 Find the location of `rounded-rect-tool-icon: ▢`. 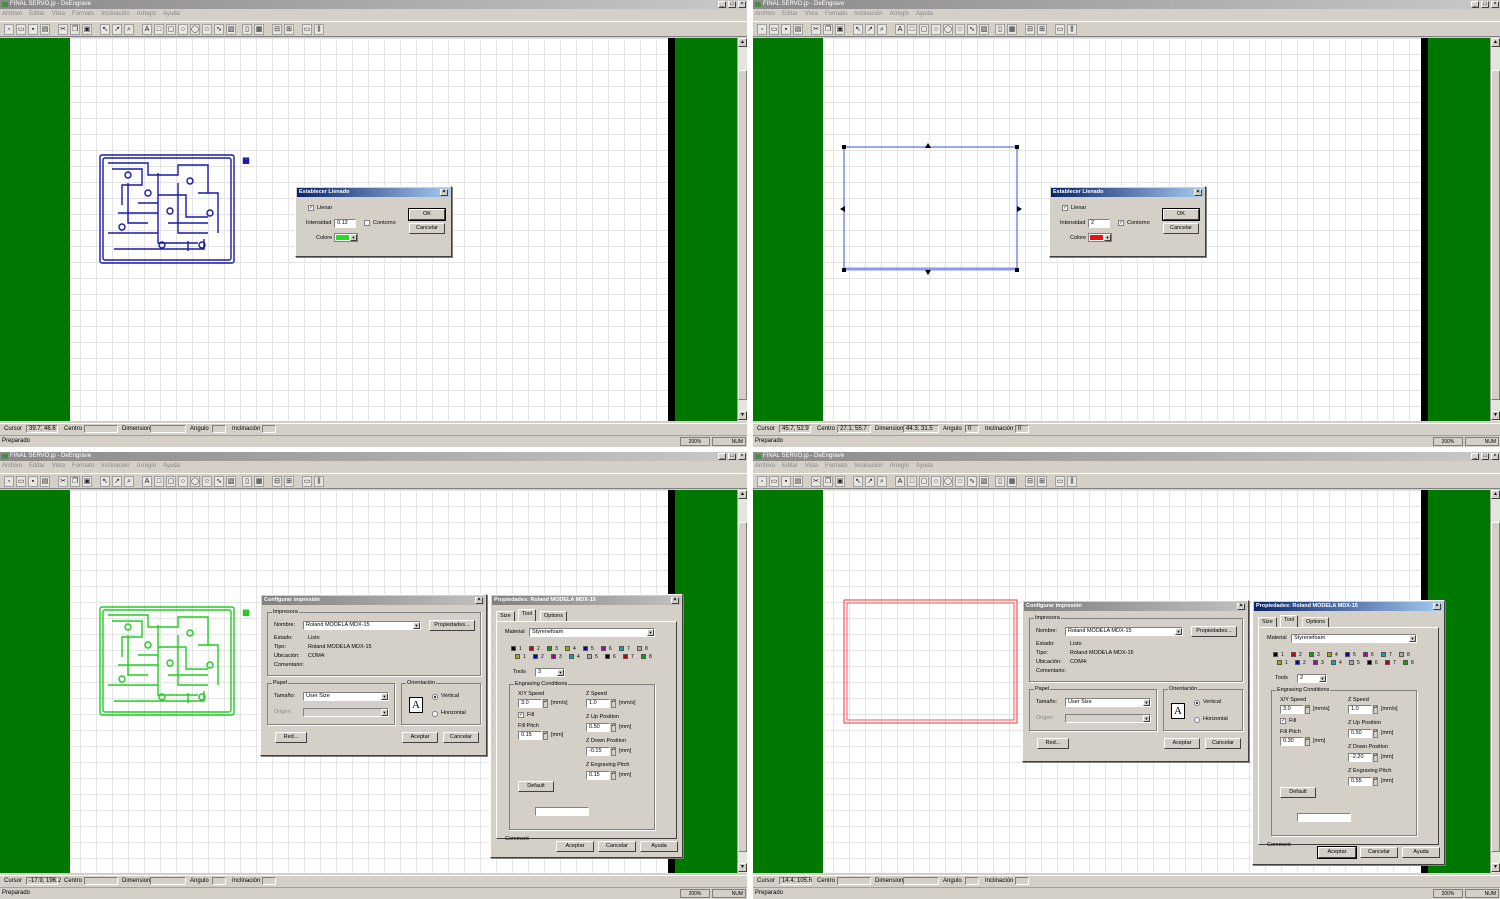

rounded-rect-tool-icon: ▢ is located at coordinates (171, 481).